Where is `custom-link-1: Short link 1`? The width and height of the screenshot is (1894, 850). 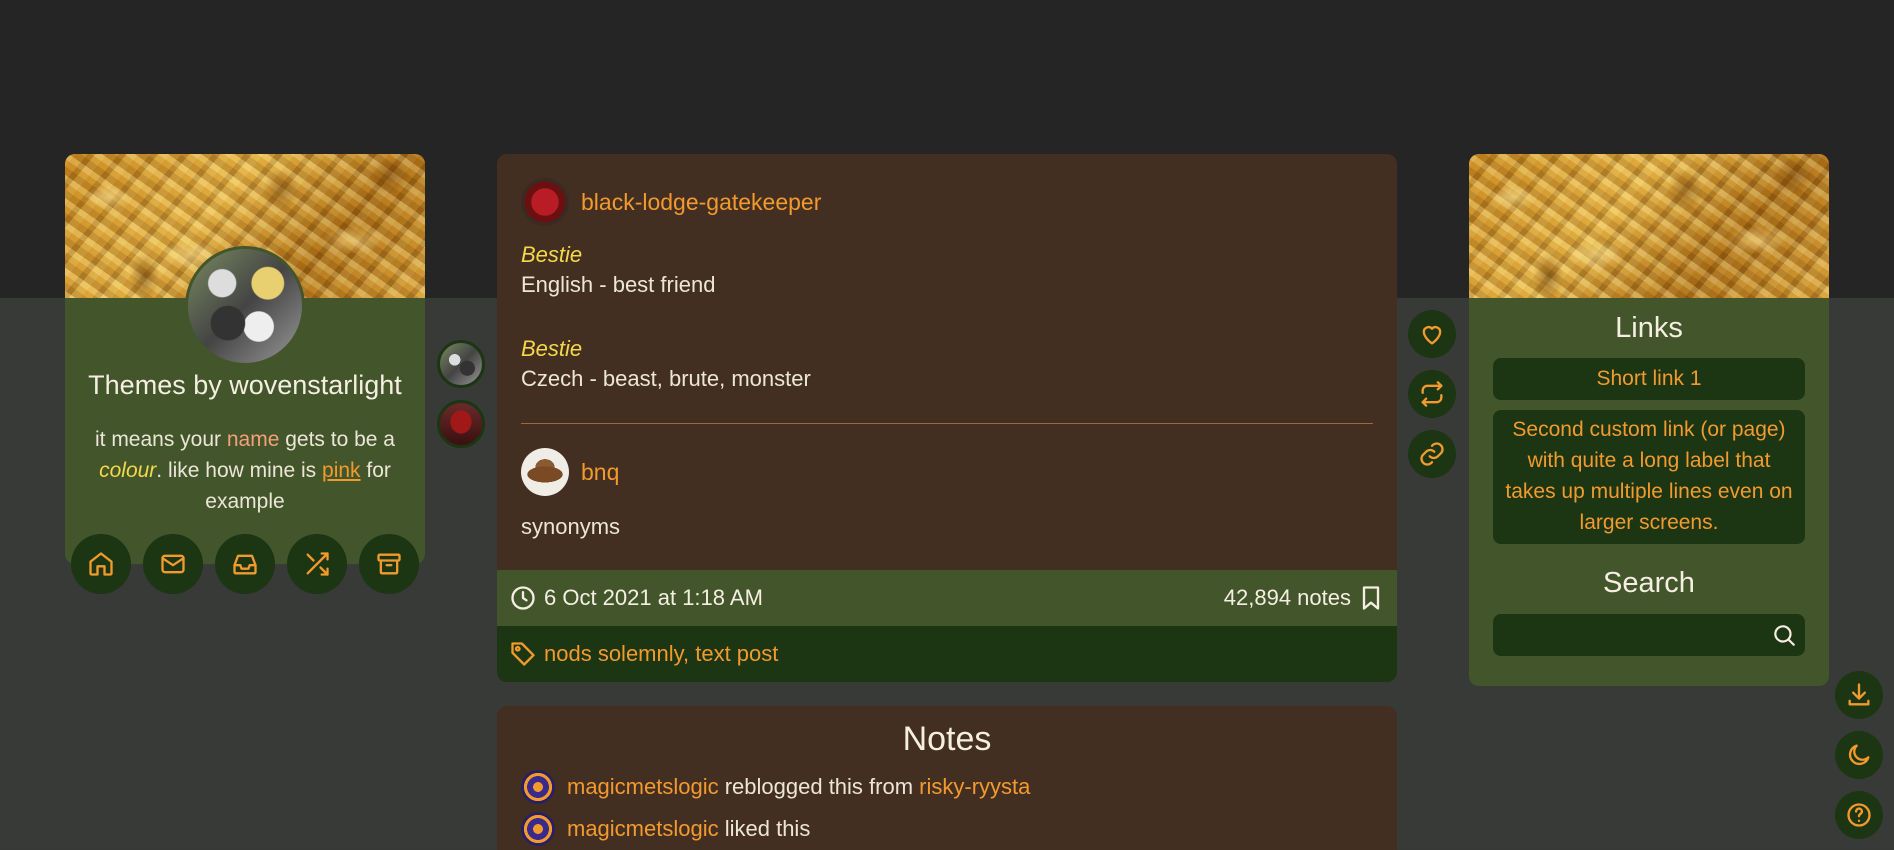
custom-link-1: Short link 1 is located at coordinates (1649, 379).